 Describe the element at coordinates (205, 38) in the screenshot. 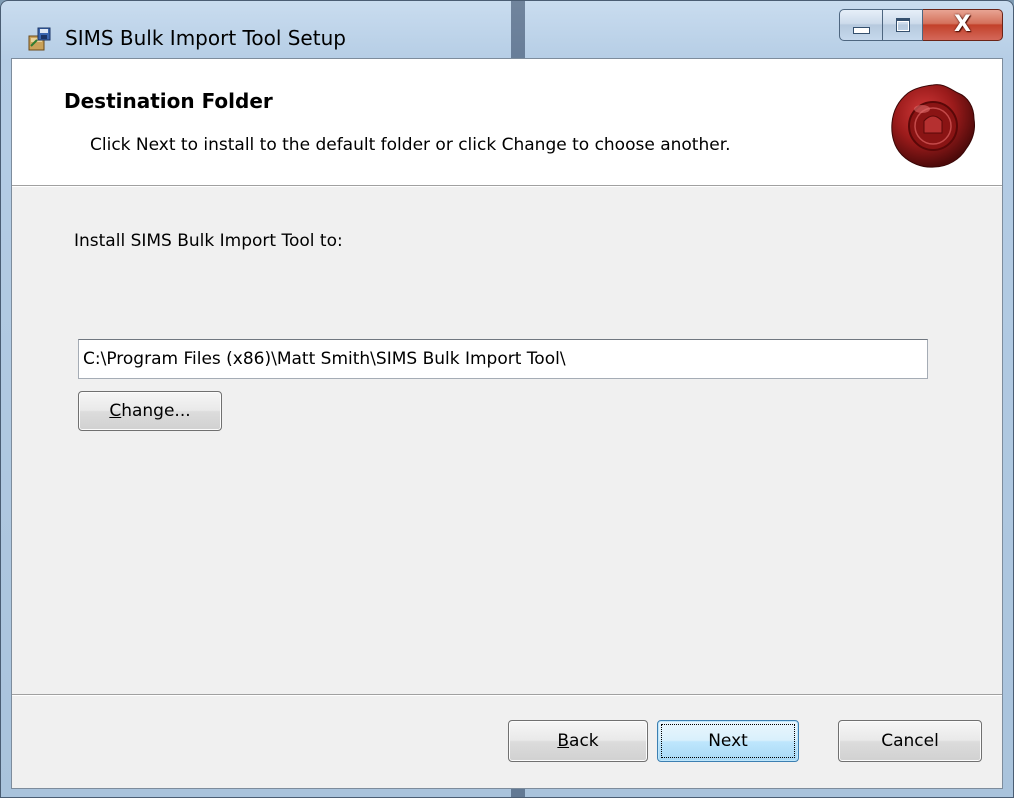

I see `window-title: SIMS Bulk Import Tool Setup` at that location.